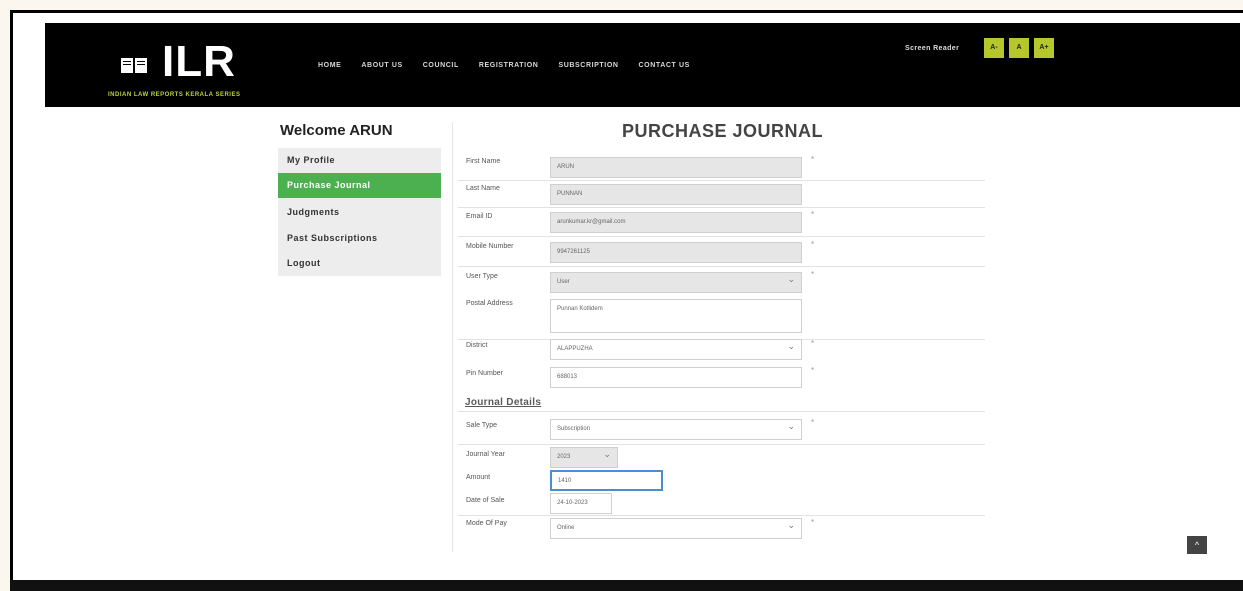 The height and width of the screenshot is (591, 1243). I want to click on site-tagline: INDIAN LAW REPORTS KERALA SERIES, so click(174, 95).